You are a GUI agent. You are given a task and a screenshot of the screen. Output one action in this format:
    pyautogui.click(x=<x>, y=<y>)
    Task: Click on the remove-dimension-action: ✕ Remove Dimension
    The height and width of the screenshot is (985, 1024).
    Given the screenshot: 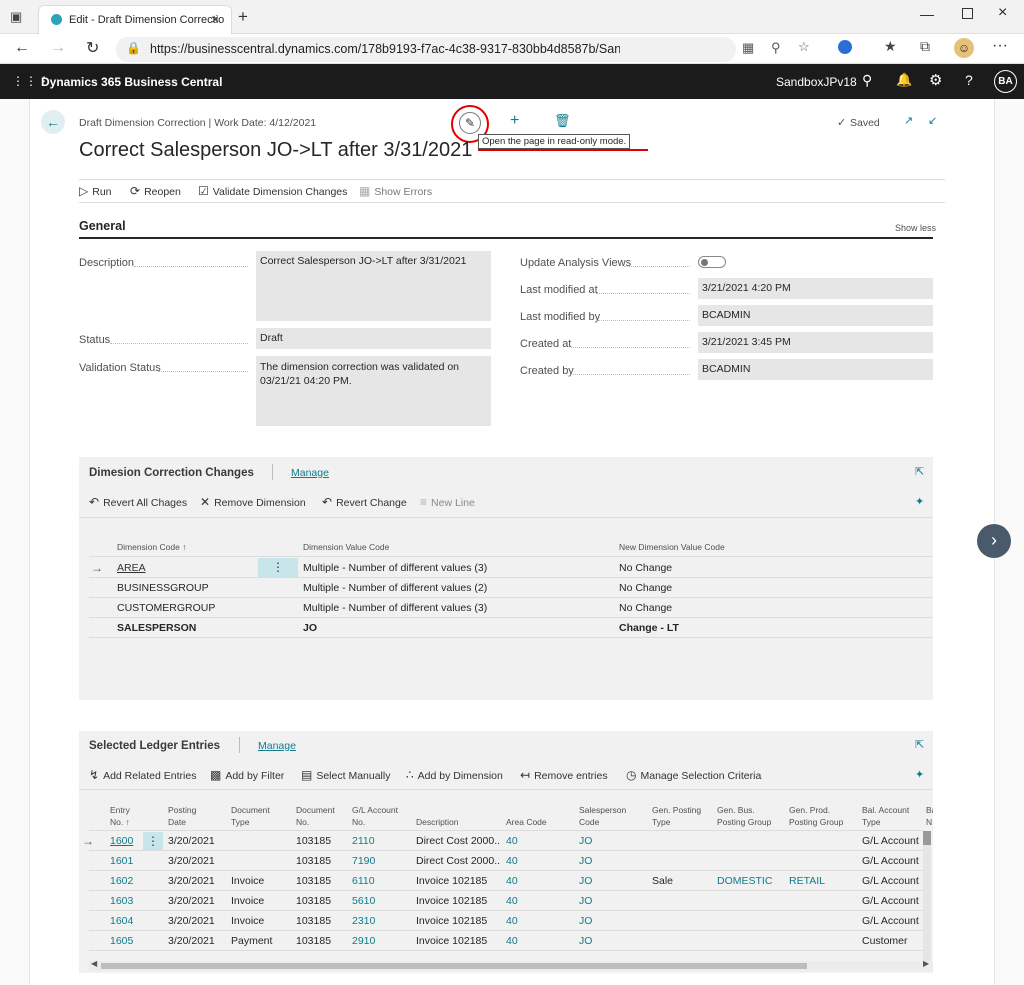 What is the action you would take?
    pyautogui.click(x=253, y=502)
    